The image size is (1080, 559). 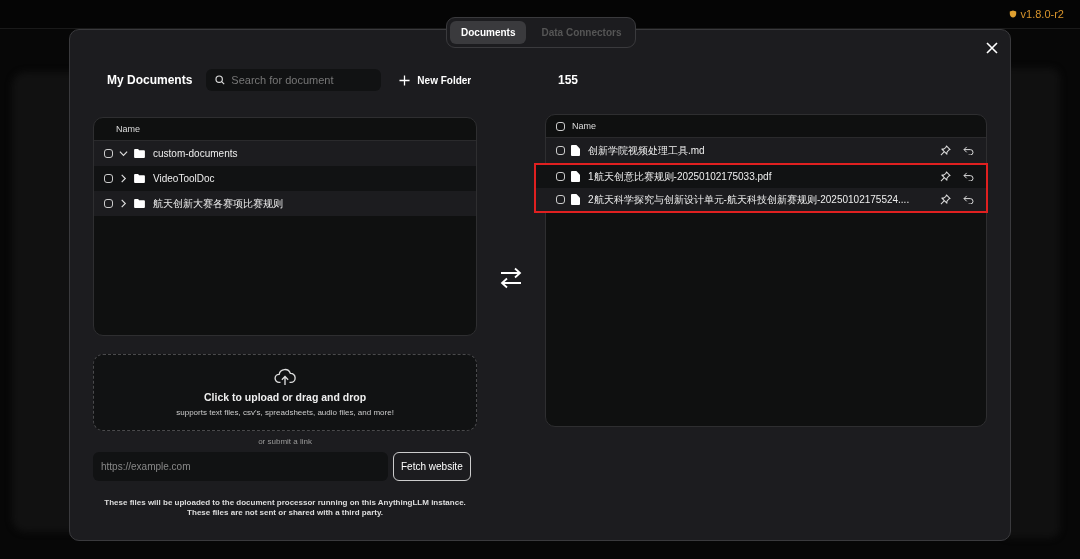 What do you see at coordinates (285, 512) in the screenshot?
I see `notice-text: These files are not sent or shared with a third party.` at bounding box center [285, 512].